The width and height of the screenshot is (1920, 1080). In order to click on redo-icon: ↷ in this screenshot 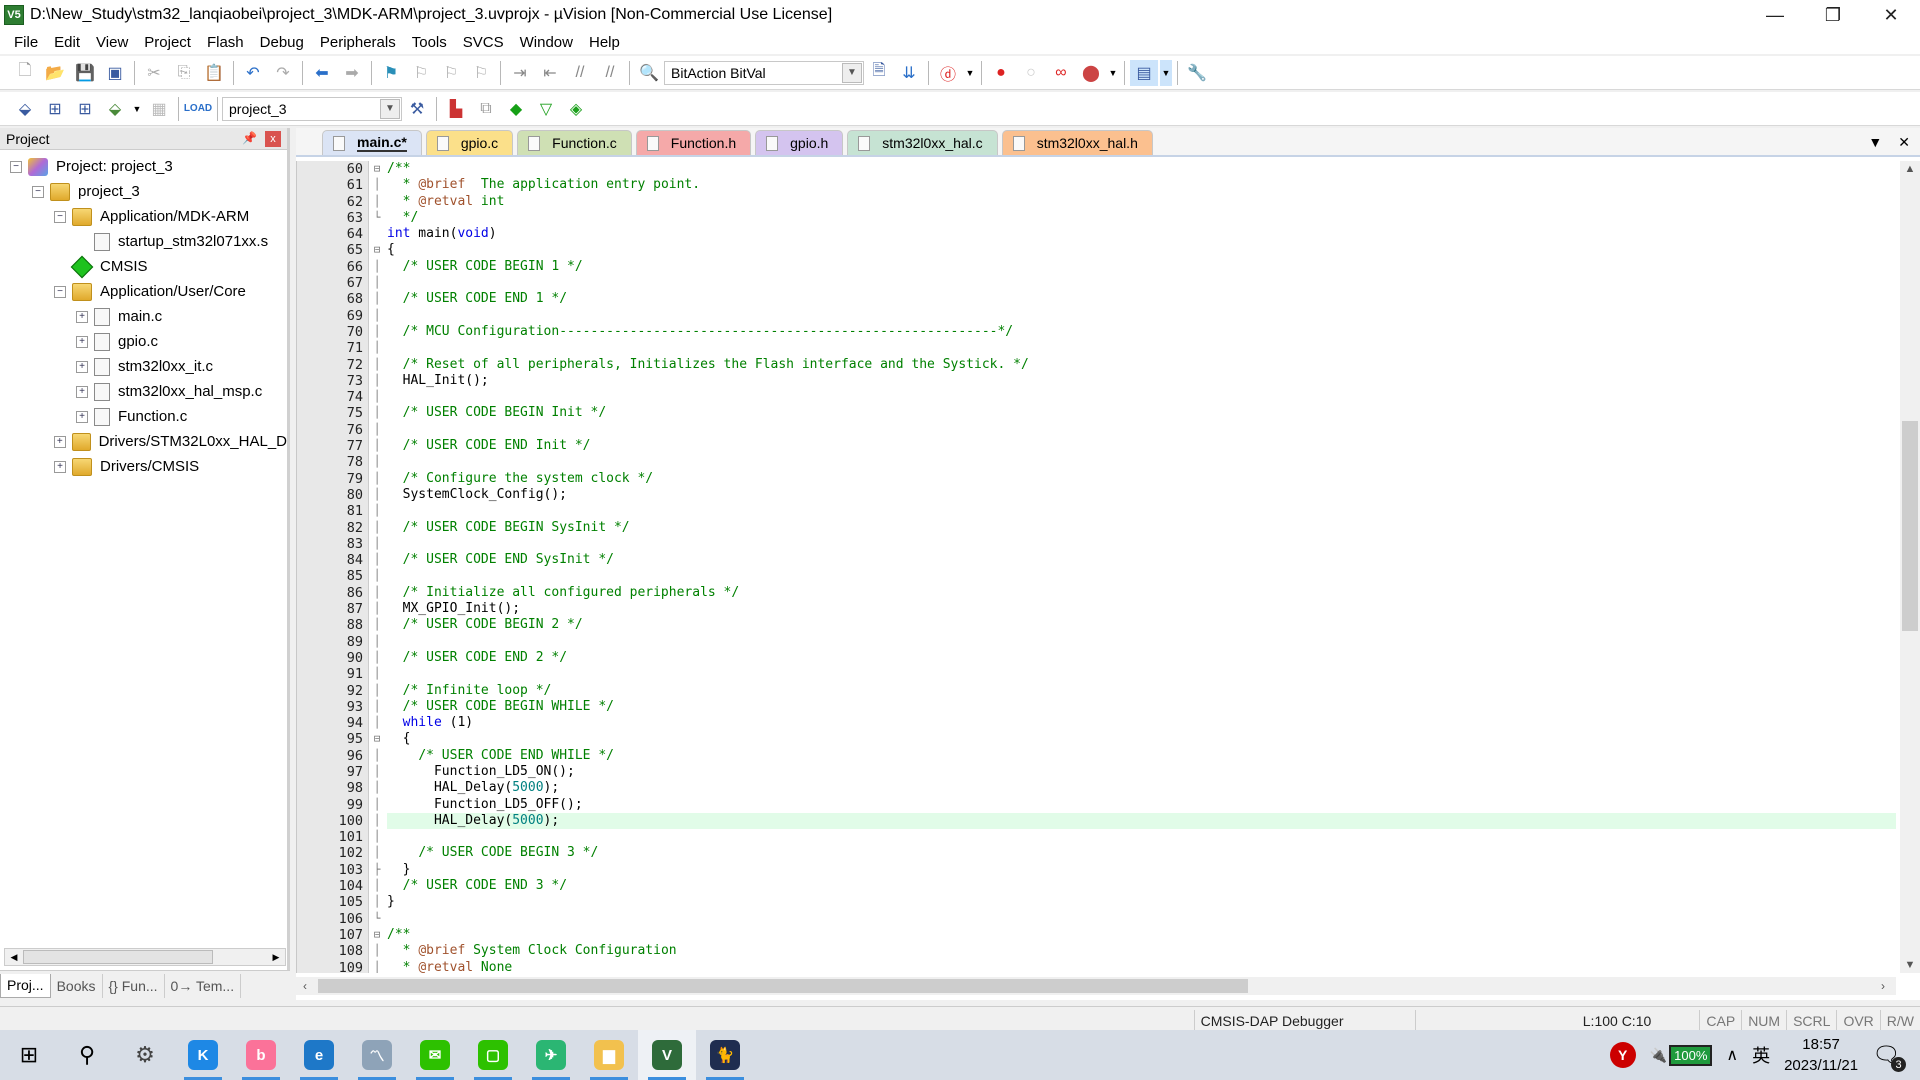, I will do `click(283, 73)`.